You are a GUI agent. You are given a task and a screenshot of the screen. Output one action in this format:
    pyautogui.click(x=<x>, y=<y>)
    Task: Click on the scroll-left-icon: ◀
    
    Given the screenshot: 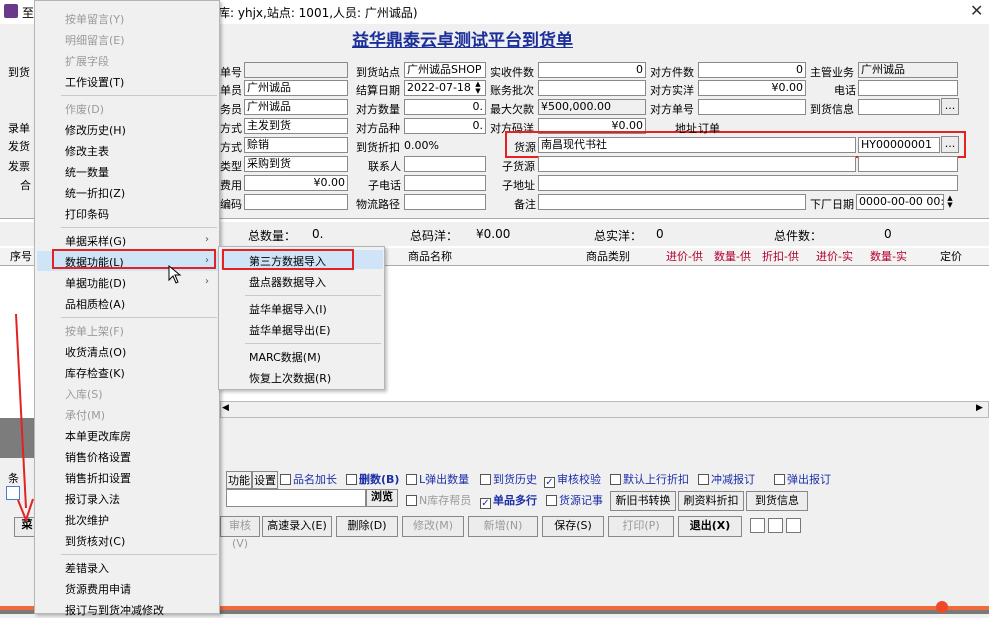 What is the action you would take?
    pyautogui.click(x=225, y=408)
    